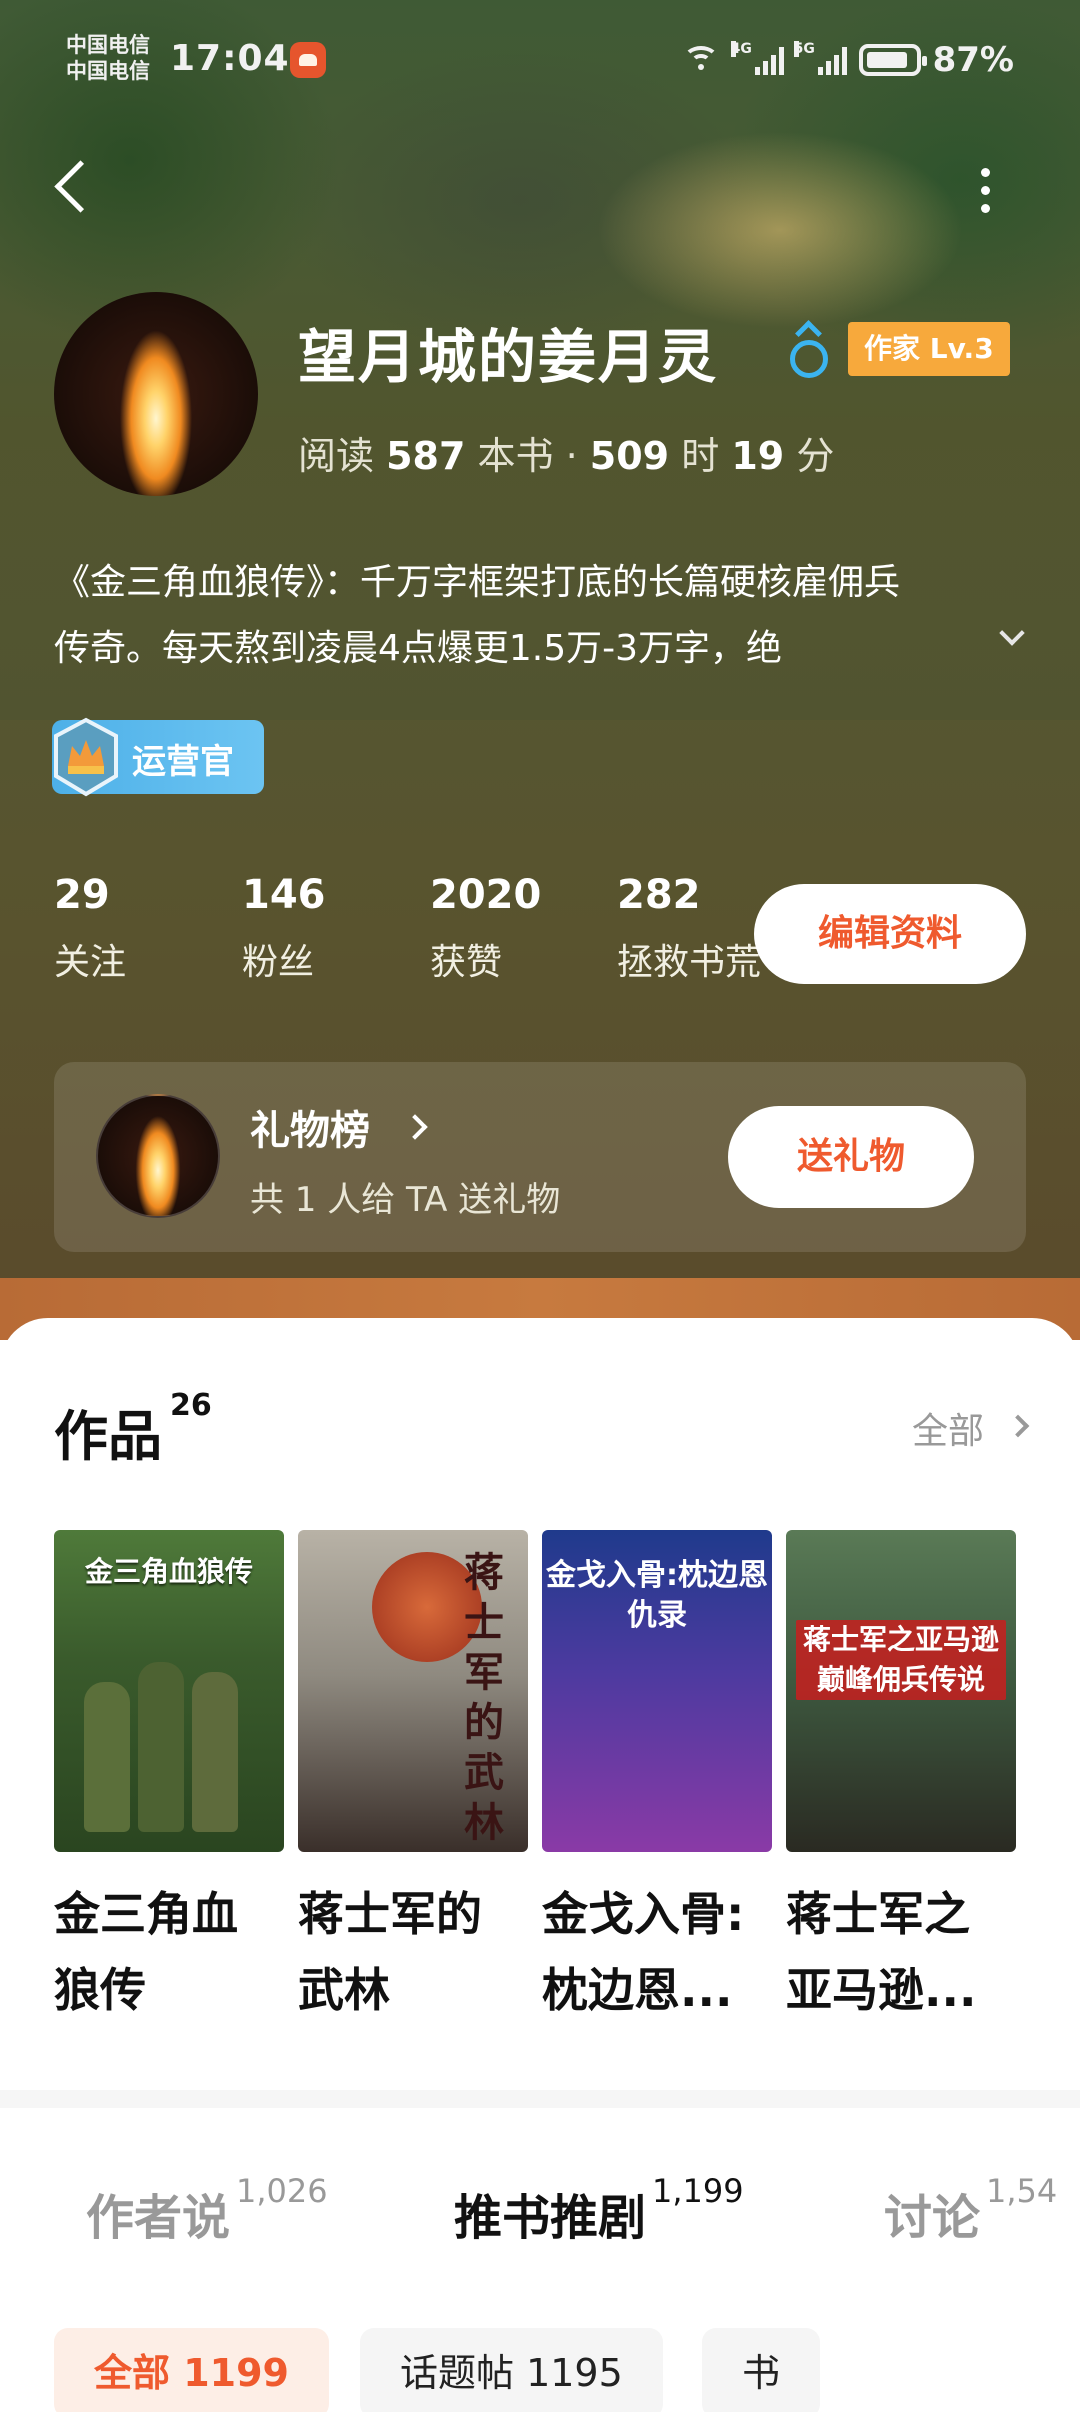 Image resolution: width=1080 pixels, height=2412 pixels. What do you see at coordinates (74, 185) in the screenshot?
I see `back-arrow-icon` at bounding box center [74, 185].